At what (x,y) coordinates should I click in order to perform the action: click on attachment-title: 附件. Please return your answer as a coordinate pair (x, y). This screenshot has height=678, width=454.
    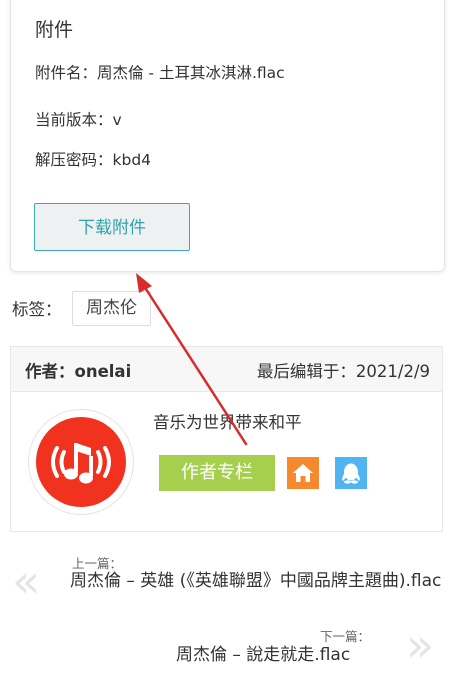
    Looking at the image, I should click on (54, 30).